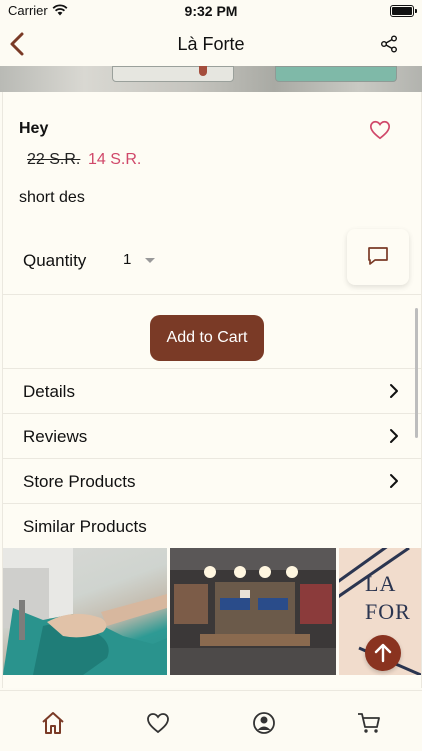 The image size is (422, 751). What do you see at coordinates (55, 436) in the screenshot?
I see `reviews-label: Reviews` at bounding box center [55, 436].